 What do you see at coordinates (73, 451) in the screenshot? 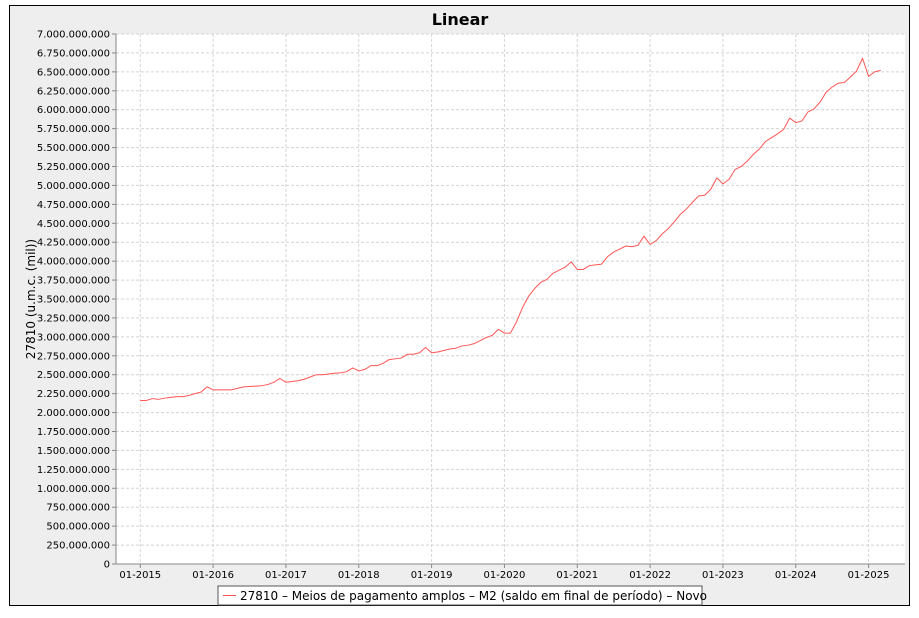
I see `y-tick-label: 1.500.000.000` at bounding box center [73, 451].